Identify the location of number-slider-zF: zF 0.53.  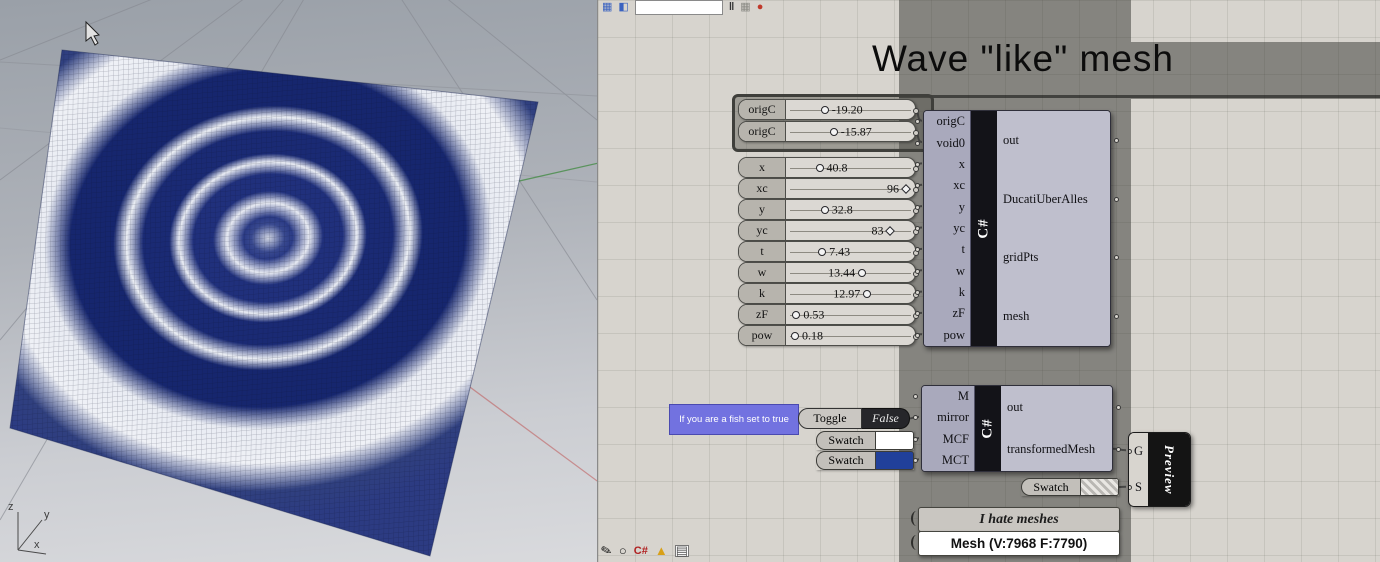
(828, 314).